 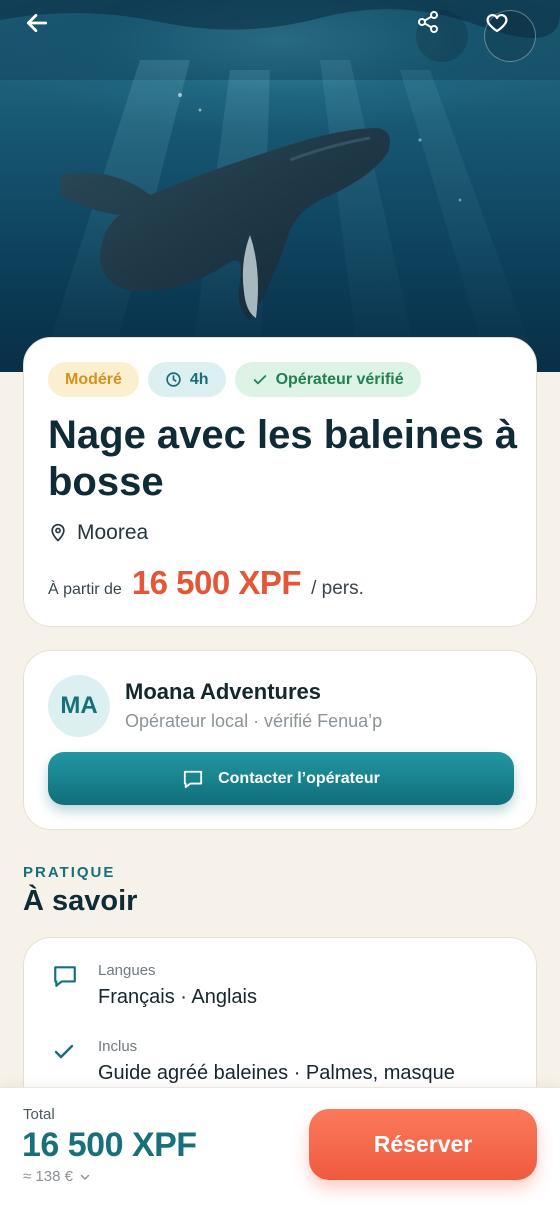 I want to click on info-label: Inclus, so click(x=118, y=1046).